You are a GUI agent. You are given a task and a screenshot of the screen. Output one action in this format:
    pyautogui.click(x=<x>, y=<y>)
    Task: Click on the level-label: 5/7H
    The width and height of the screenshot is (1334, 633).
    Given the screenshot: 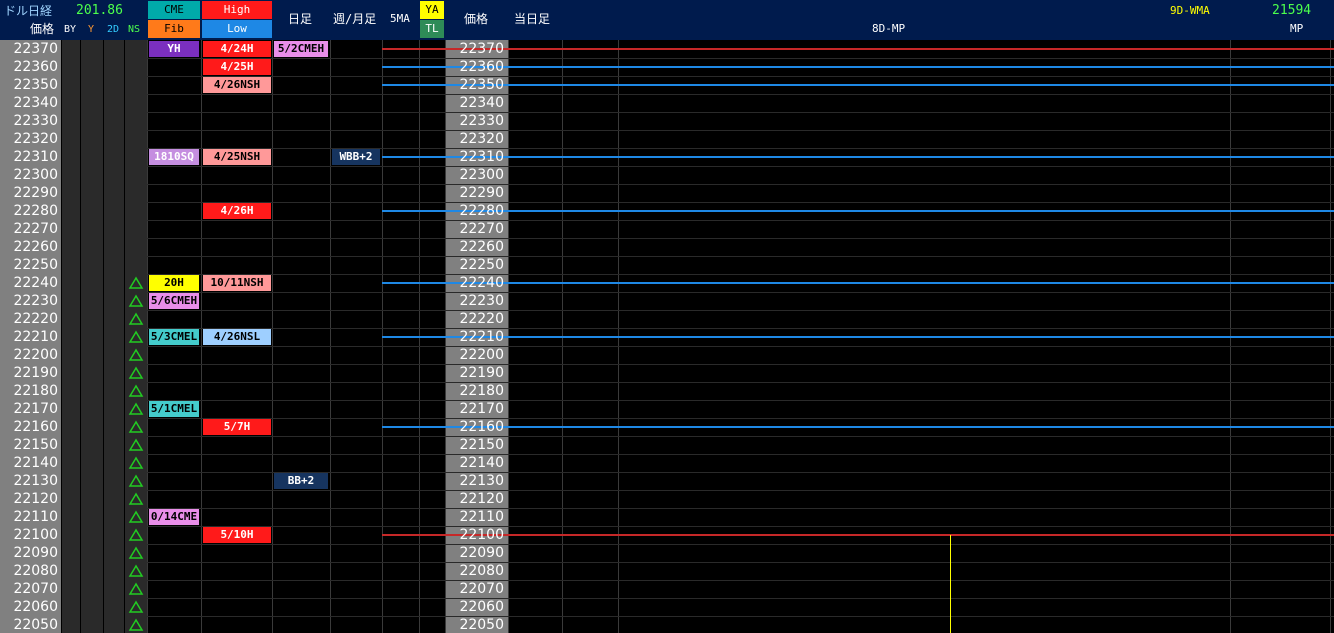 What is the action you would take?
    pyautogui.click(x=237, y=427)
    